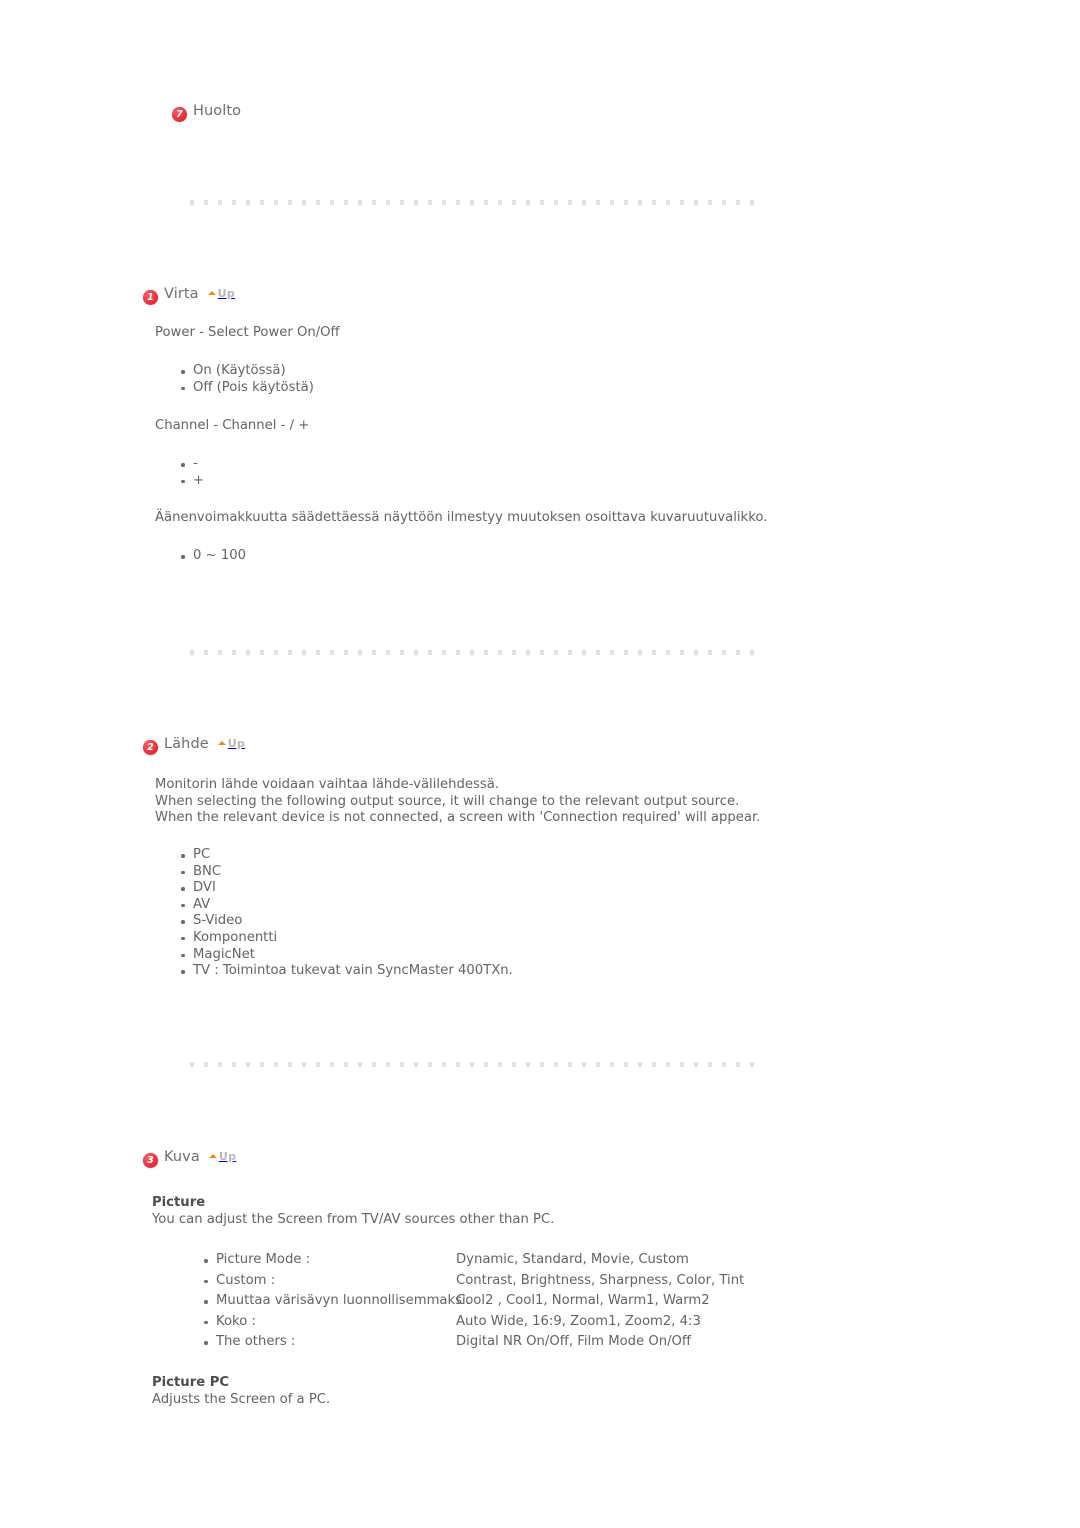  Describe the element at coordinates (346, 872) in the screenshot. I see `list-item: BNC` at that location.